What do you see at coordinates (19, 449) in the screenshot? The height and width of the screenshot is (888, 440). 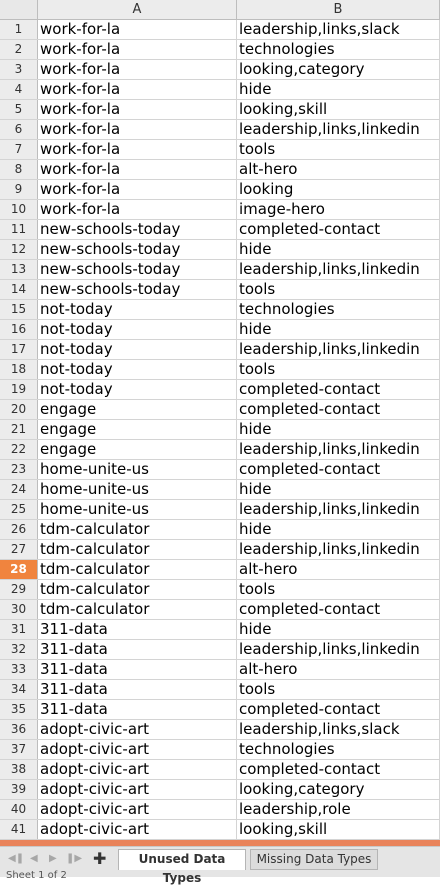 I see `row-header: 22` at bounding box center [19, 449].